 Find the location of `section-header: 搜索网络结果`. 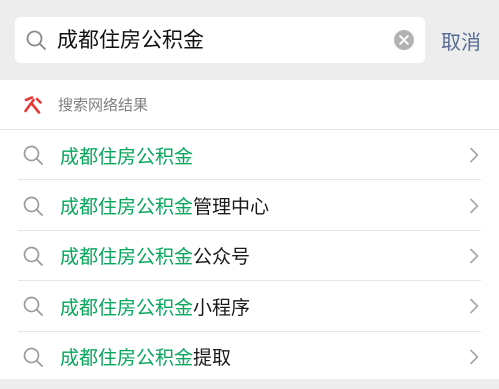

section-header: 搜索网络结果 is located at coordinates (249, 105).